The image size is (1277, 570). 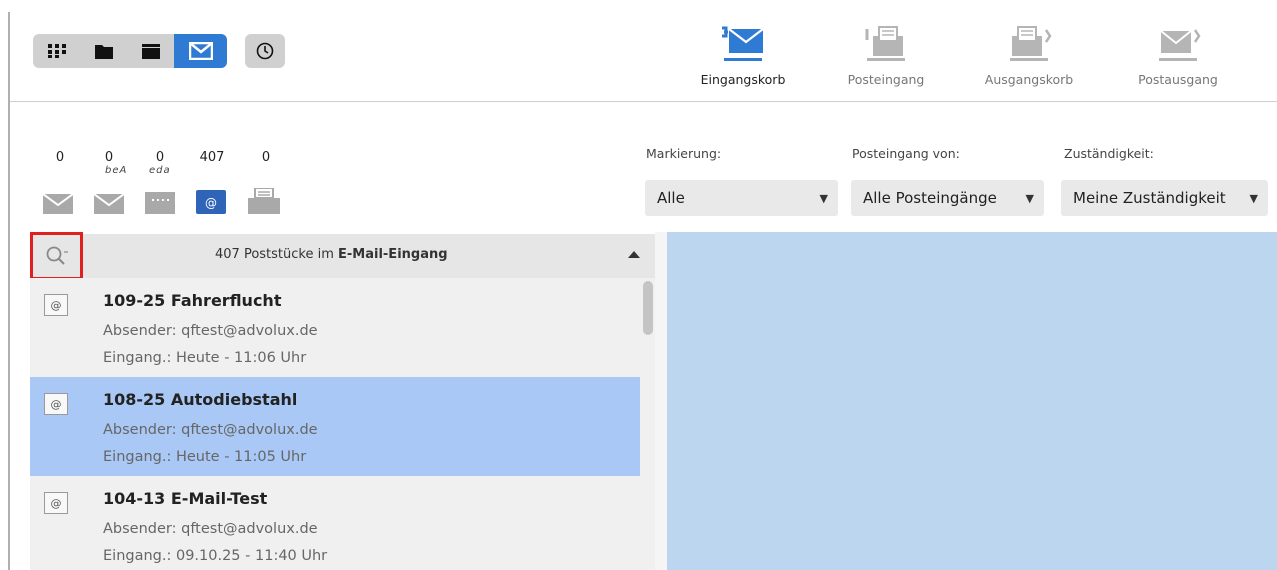 What do you see at coordinates (930, 198) in the screenshot?
I see `posteingang-von-value: Alle Posteingänge` at bounding box center [930, 198].